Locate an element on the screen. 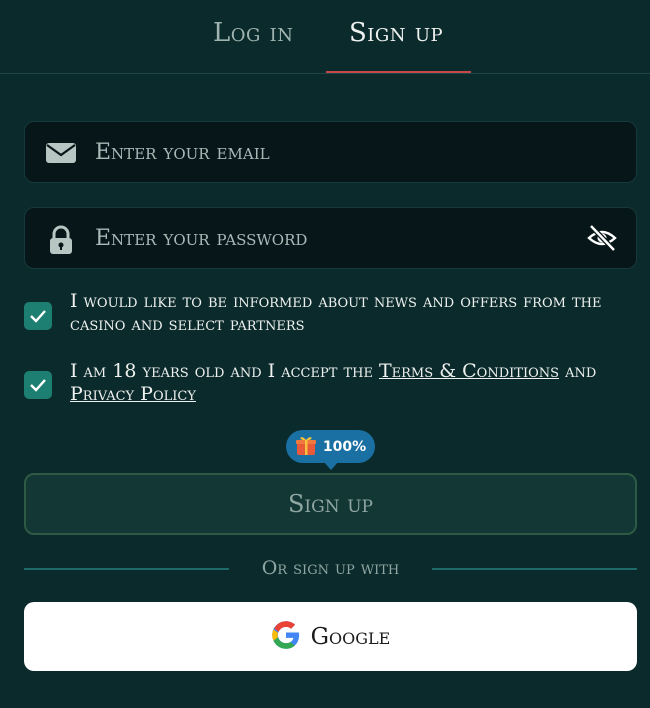  active-tab-indicator is located at coordinates (398, 72).